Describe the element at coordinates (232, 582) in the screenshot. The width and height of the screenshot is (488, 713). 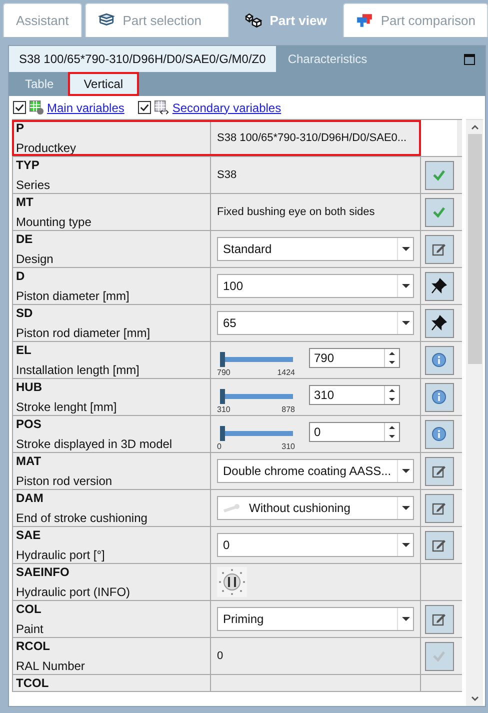
I see `port-diagram-icon` at that location.